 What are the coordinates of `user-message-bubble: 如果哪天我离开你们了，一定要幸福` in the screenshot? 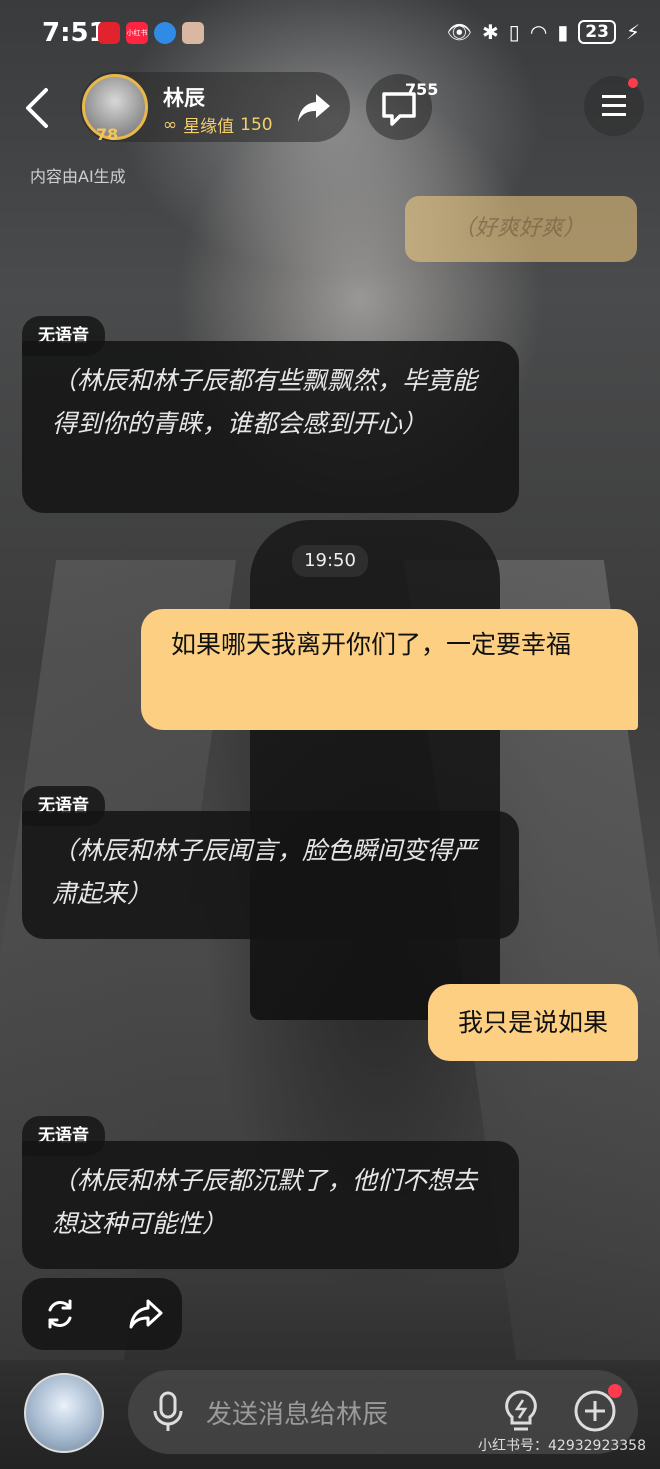 It's located at (389, 669).